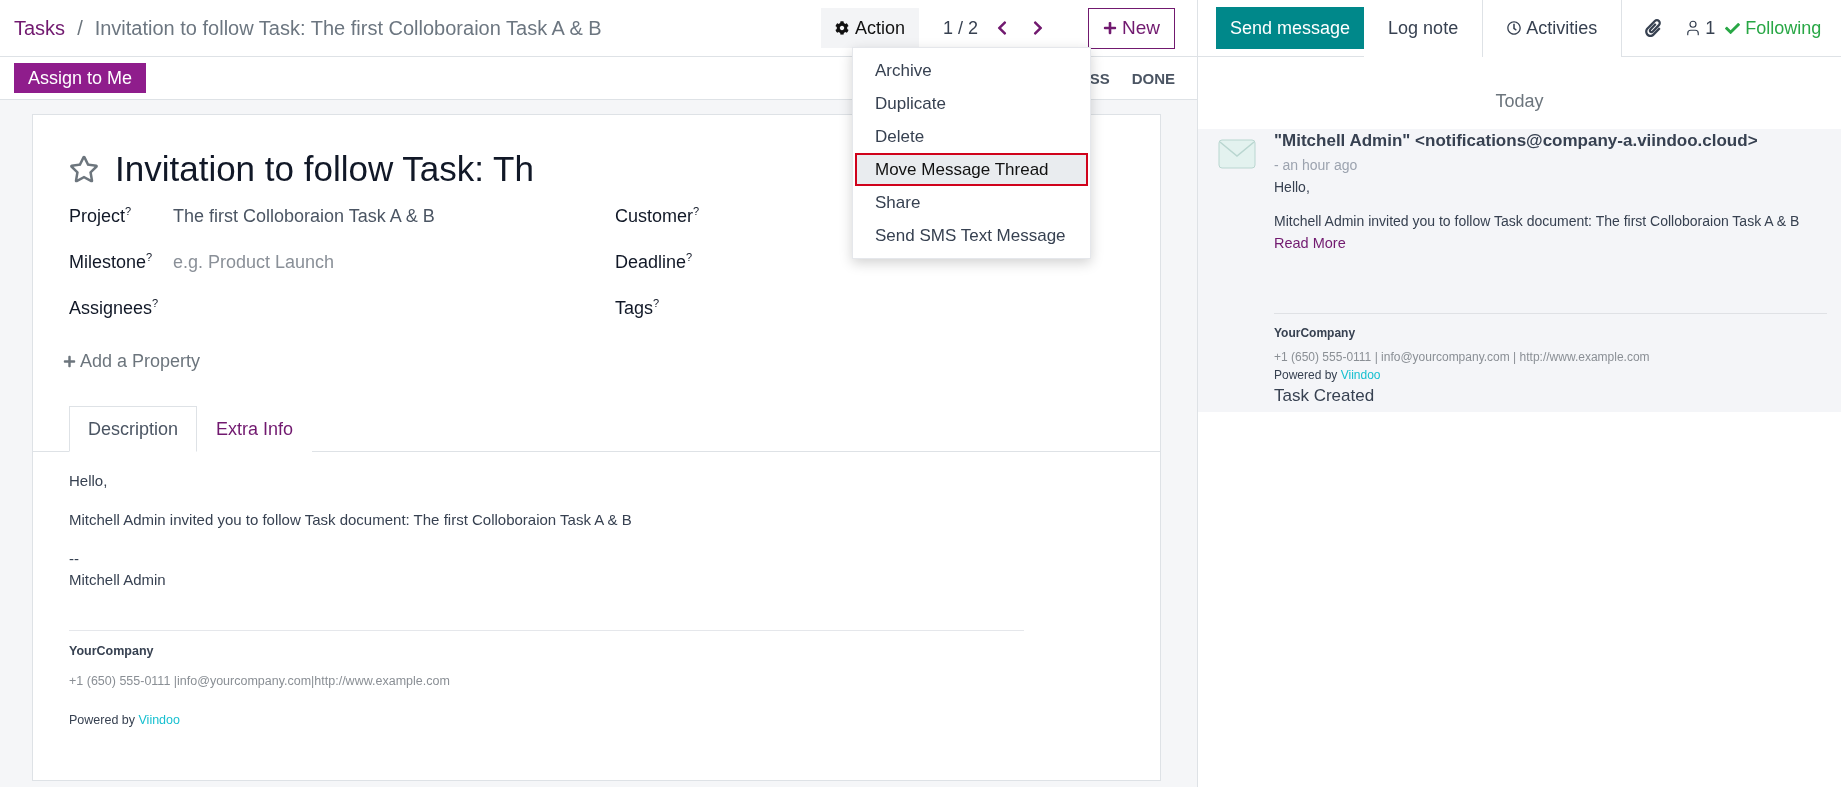 Image resolution: width=1841 pixels, height=787 pixels. Describe the element at coordinates (133, 429) in the screenshot. I see `tab: Description` at that location.